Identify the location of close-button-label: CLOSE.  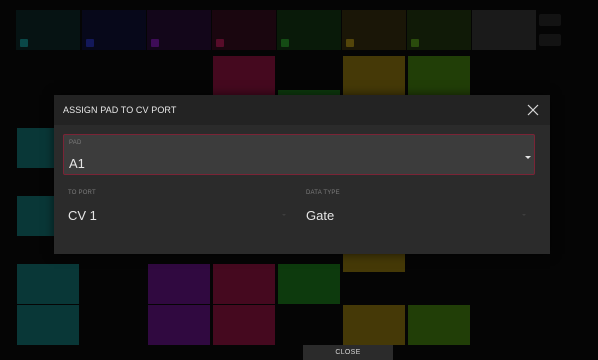
(348, 352).